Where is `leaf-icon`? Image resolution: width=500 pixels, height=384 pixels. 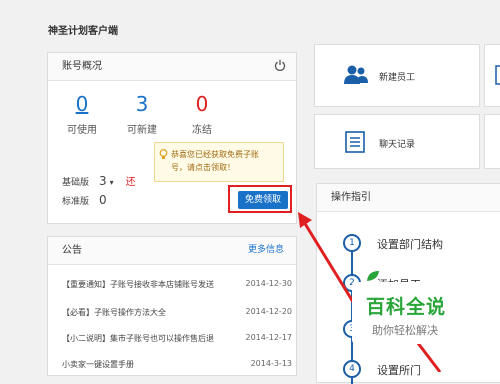 leaf-icon is located at coordinates (373, 276).